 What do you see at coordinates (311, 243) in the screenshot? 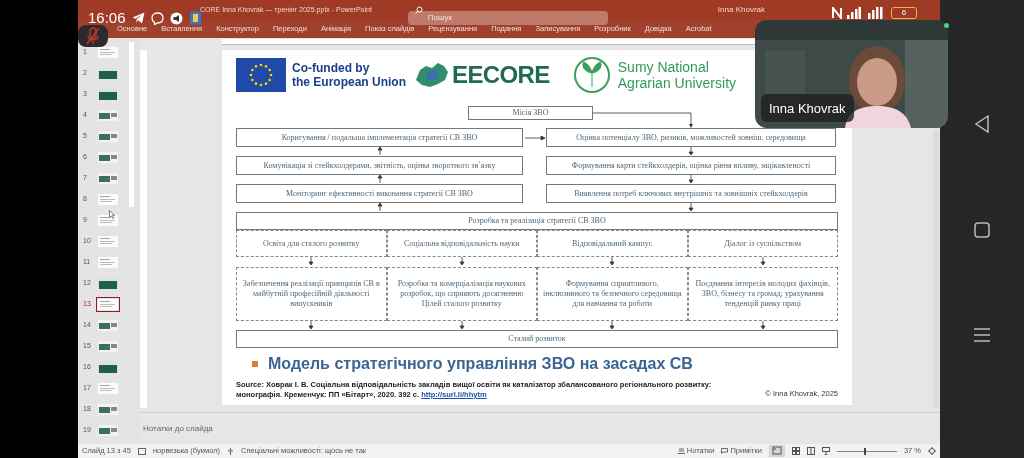
I see `diagram-box: Освіта для сталого розвитку` at bounding box center [311, 243].